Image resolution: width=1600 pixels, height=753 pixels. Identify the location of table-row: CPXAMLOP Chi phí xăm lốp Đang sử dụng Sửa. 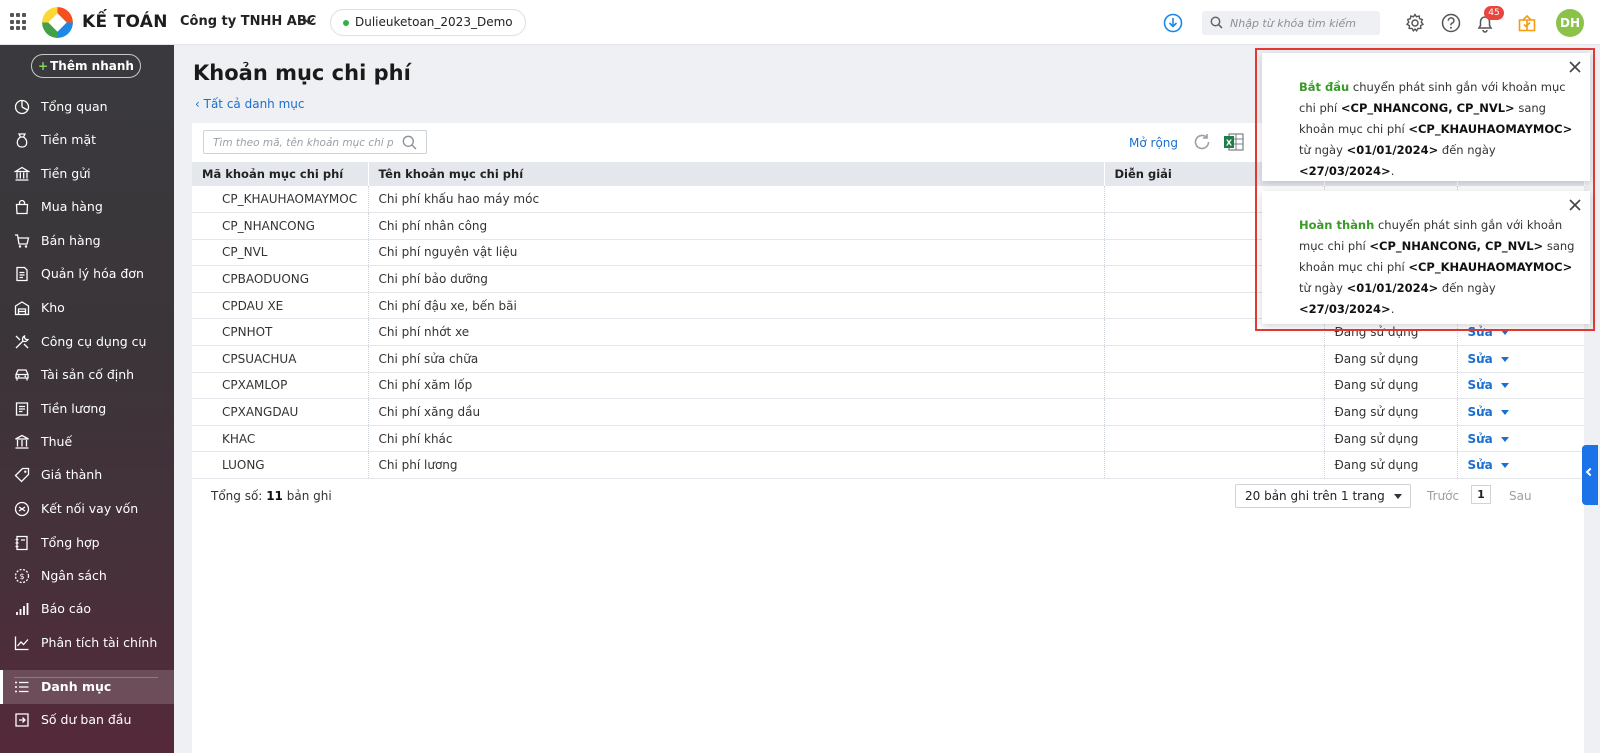
(888, 386).